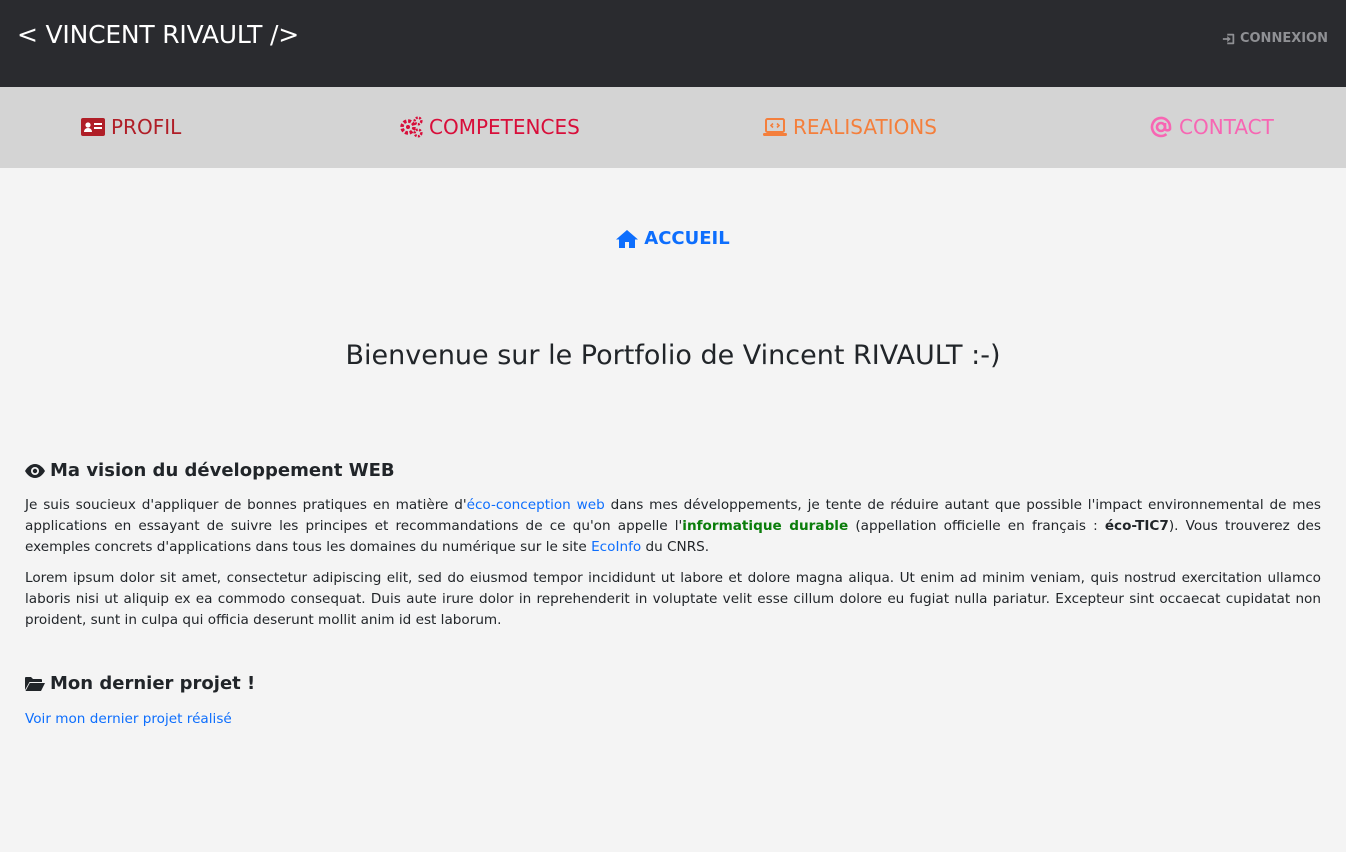  I want to click on login-label: CONNEXION, so click(1283, 38).